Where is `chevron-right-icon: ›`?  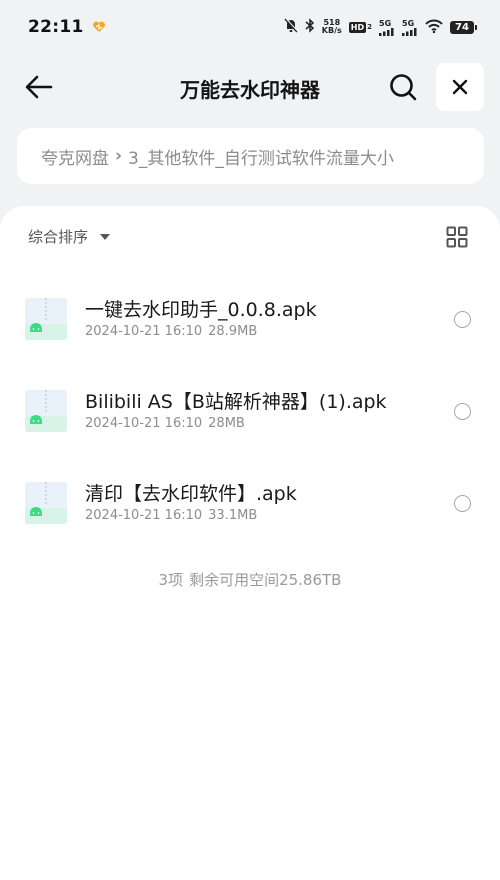
chevron-right-icon: › is located at coordinates (119, 156).